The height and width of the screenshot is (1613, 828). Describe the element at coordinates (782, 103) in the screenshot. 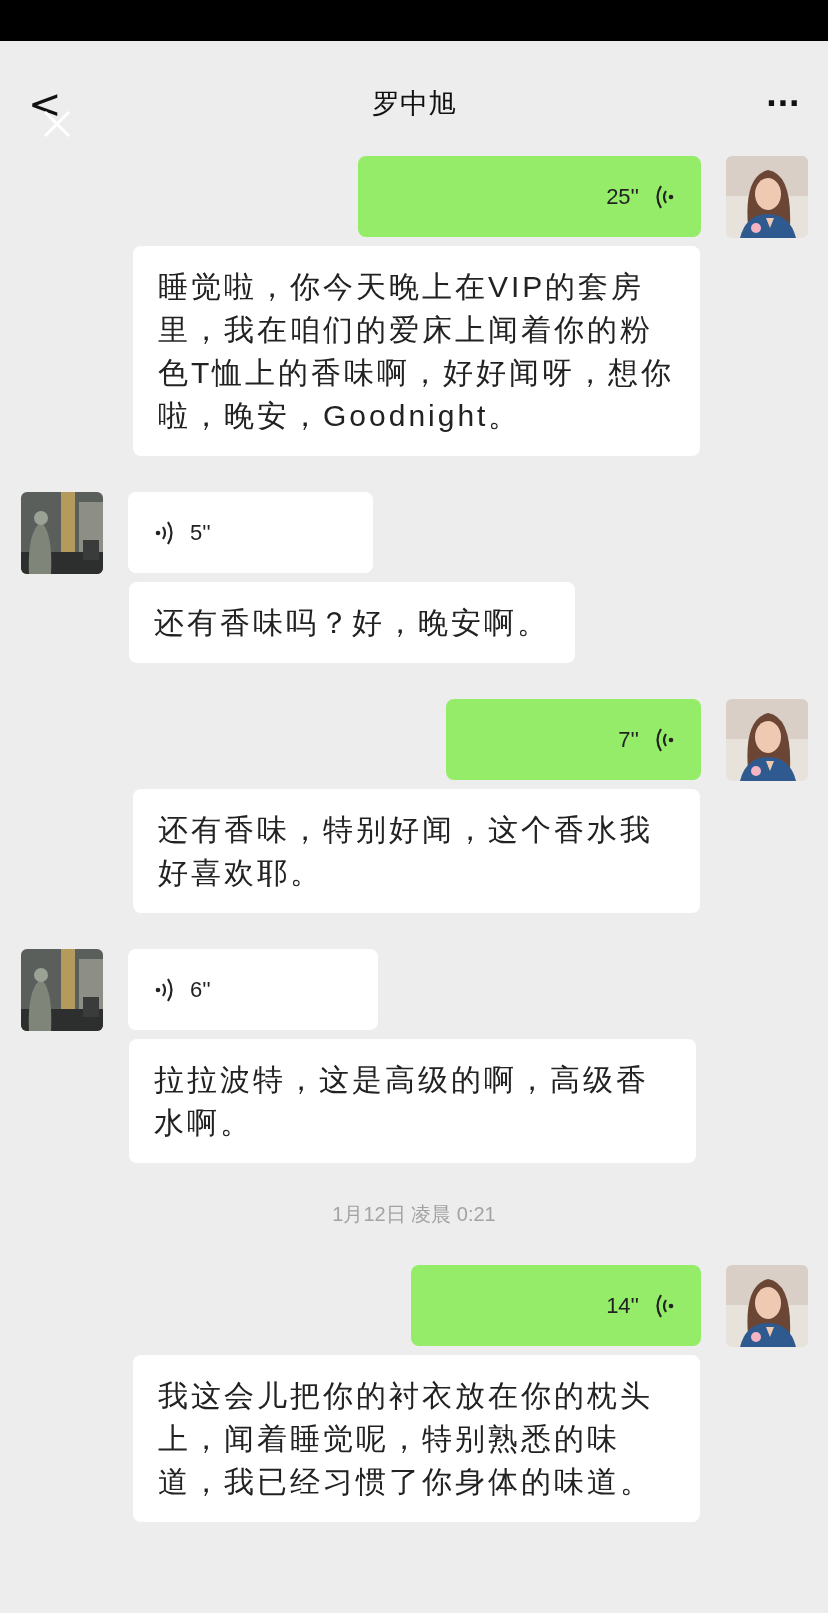

I see `more-button: ···` at that location.